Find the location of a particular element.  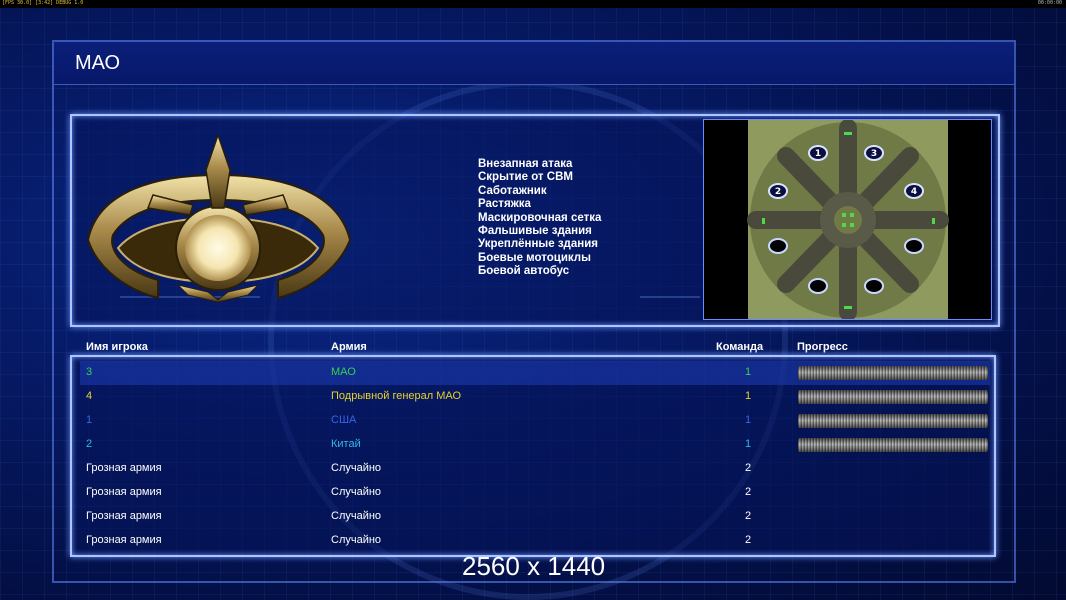

player-row: 2 Китай 1 is located at coordinates (535, 445).